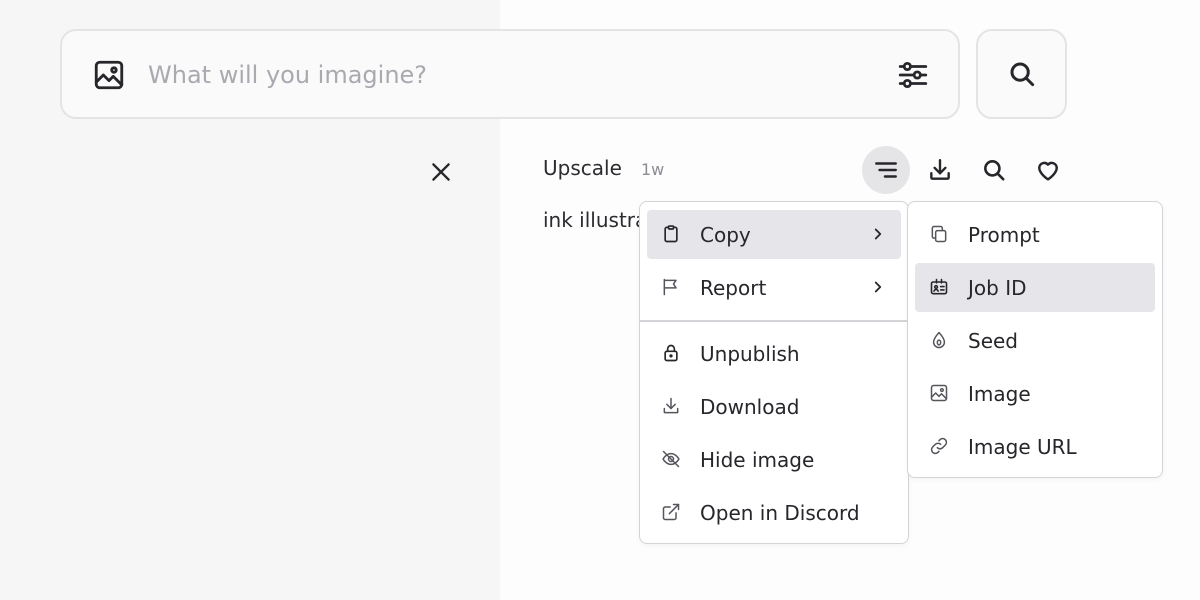  What do you see at coordinates (671, 234) in the screenshot?
I see `clipboard-icon` at bounding box center [671, 234].